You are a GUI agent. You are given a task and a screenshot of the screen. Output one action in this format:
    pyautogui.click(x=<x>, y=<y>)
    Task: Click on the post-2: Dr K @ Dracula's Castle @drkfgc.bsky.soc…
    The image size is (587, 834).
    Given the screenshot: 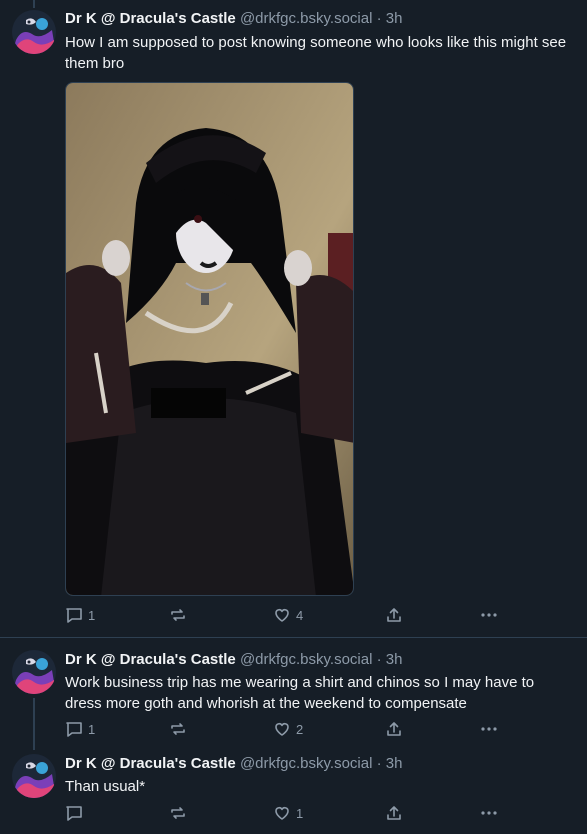 What is the action you would take?
    pyautogui.click(x=293, y=694)
    